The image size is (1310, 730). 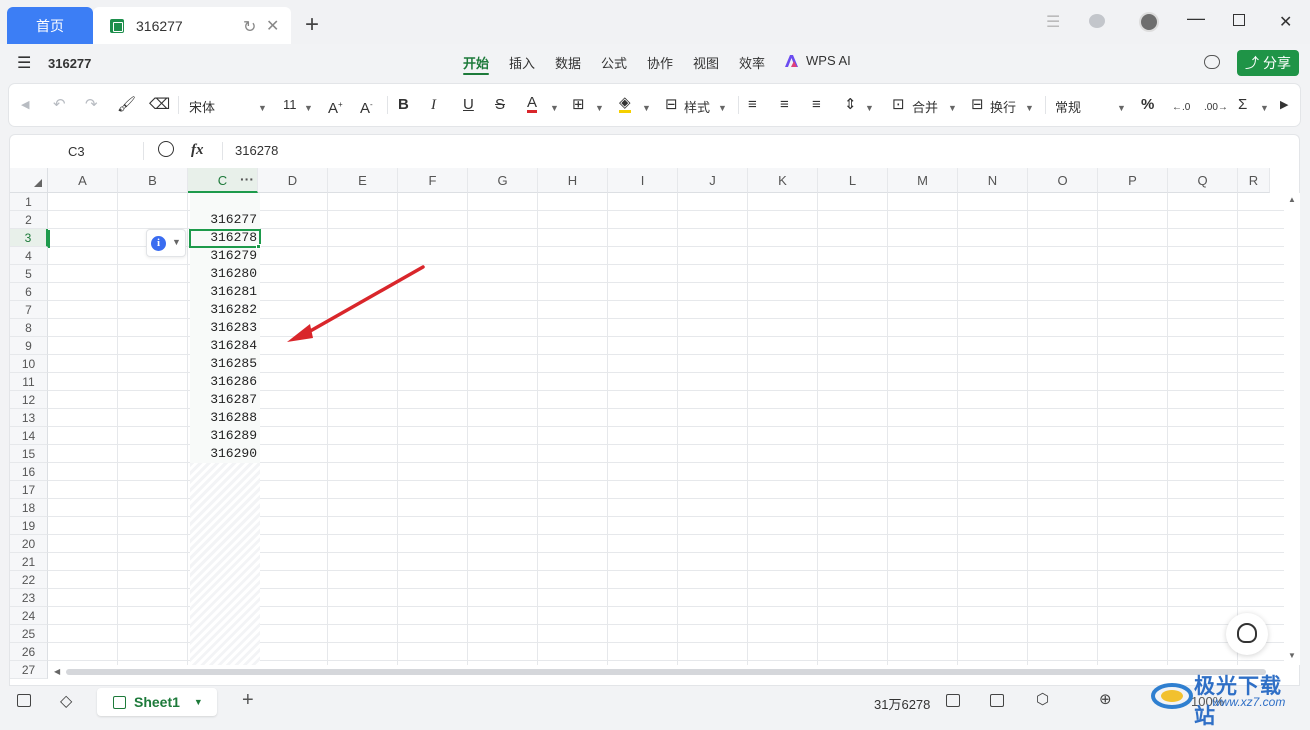 What do you see at coordinates (29, 508) in the screenshot?
I see `row-header-18: 18` at bounding box center [29, 508].